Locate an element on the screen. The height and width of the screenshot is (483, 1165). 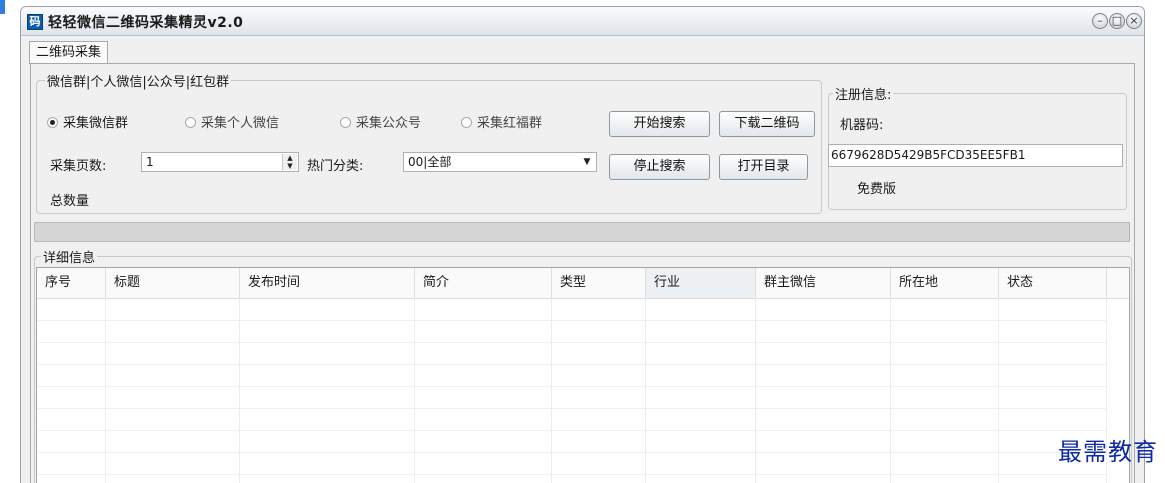
radio-official-account: 采集公众号 is located at coordinates (380, 124).